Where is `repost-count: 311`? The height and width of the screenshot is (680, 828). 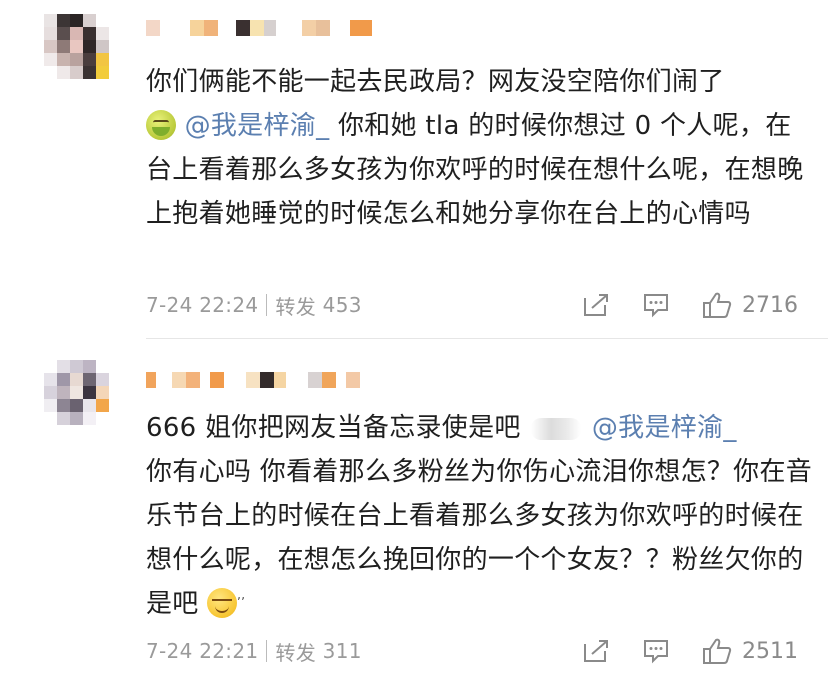 repost-count: 311 is located at coordinates (342, 651).